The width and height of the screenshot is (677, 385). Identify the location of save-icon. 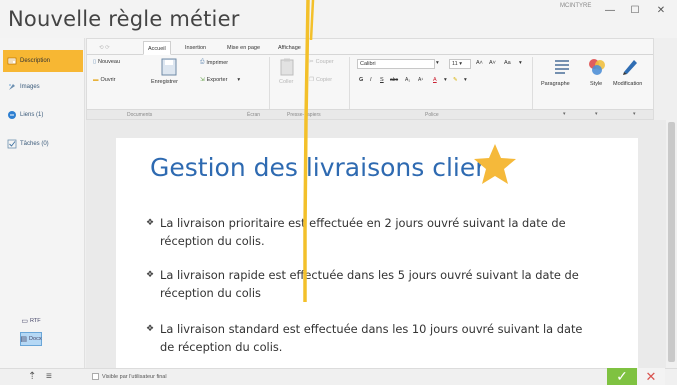
(169, 67).